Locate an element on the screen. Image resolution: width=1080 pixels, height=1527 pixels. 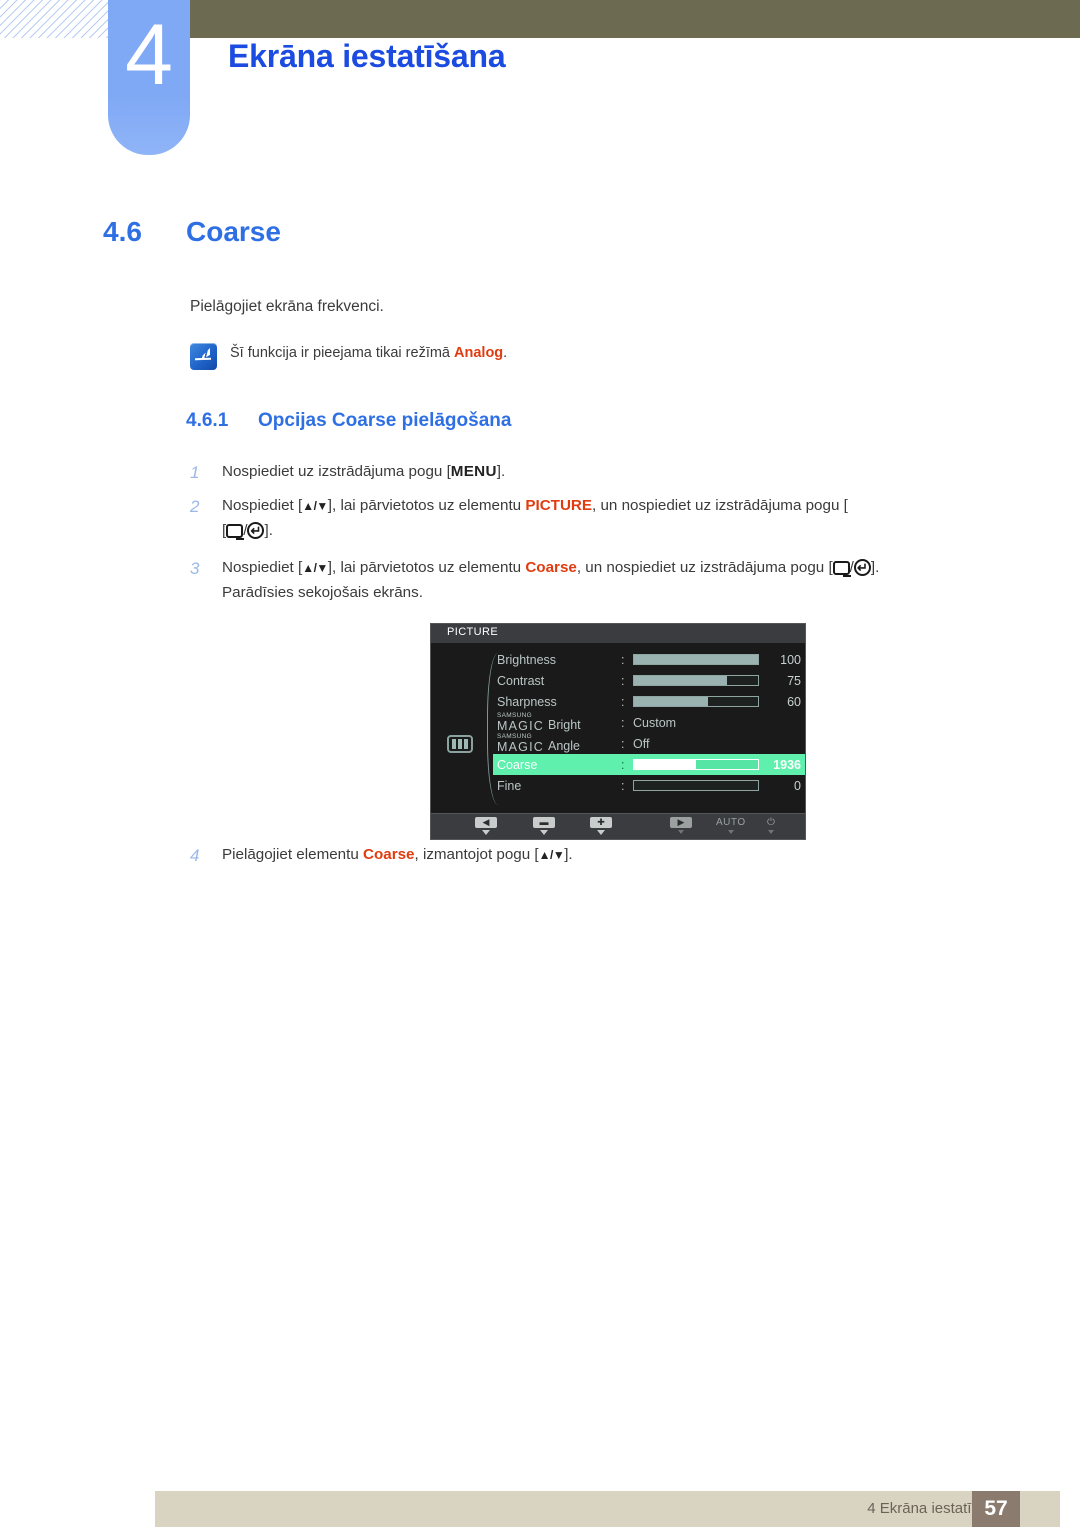
step-text: Nospiediet uz izstrādājuma pogu [MENU]. is located at coordinates (363, 472).